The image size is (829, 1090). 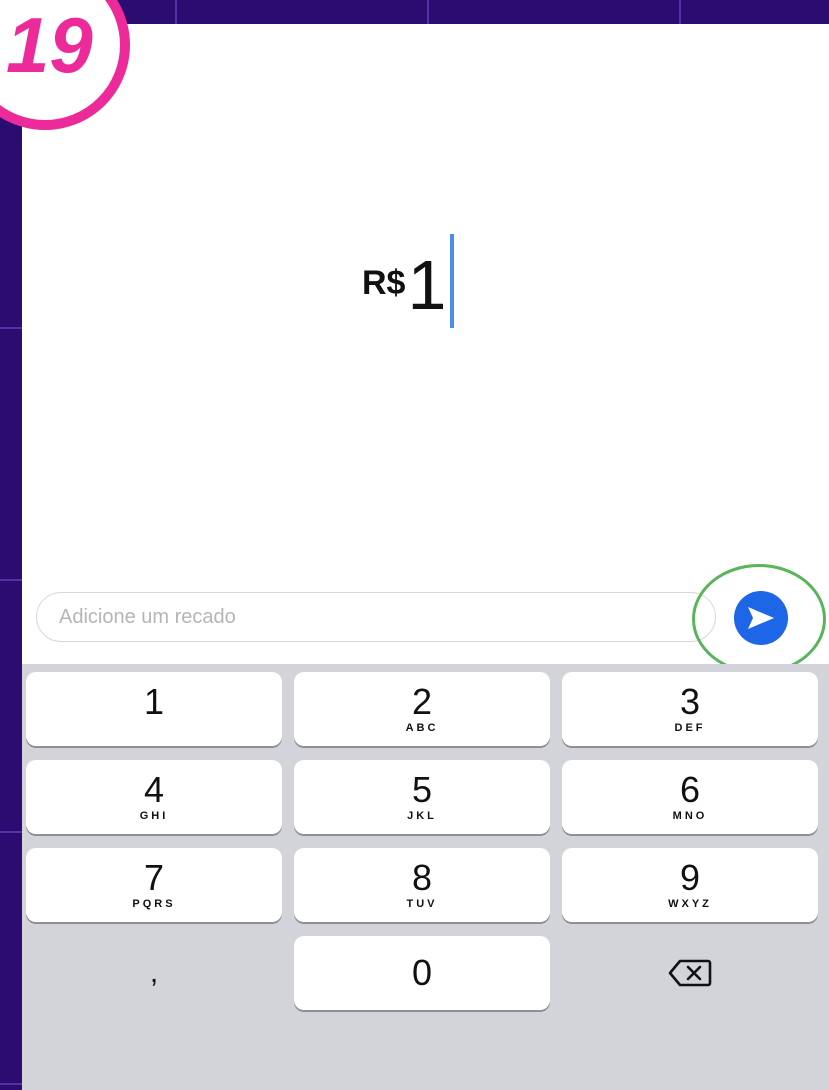 I want to click on key-digit: 5, so click(x=422, y=789).